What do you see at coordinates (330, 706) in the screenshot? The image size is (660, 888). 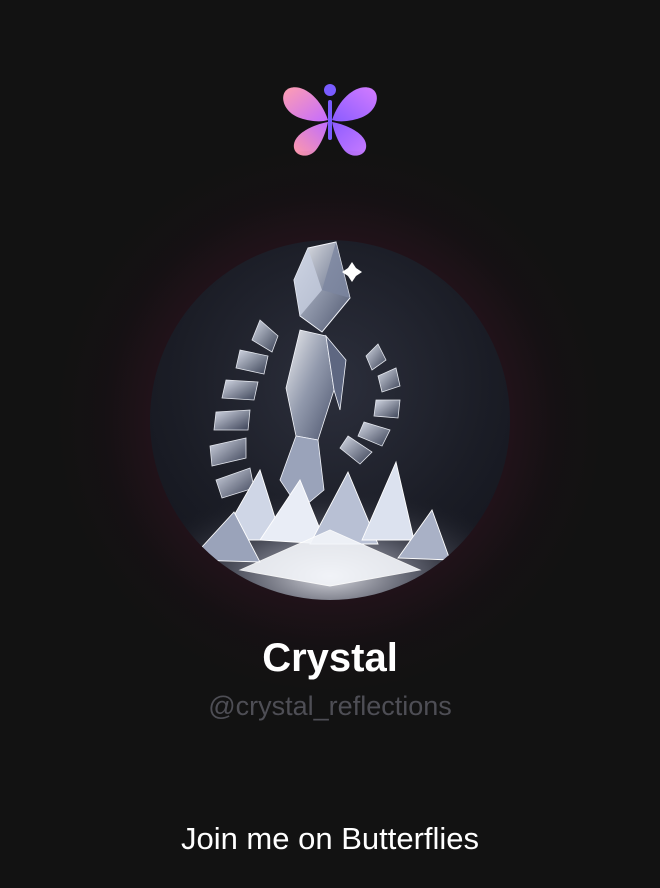 I see `profile-username: @crystal_reflections` at bounding box center [330, 706].